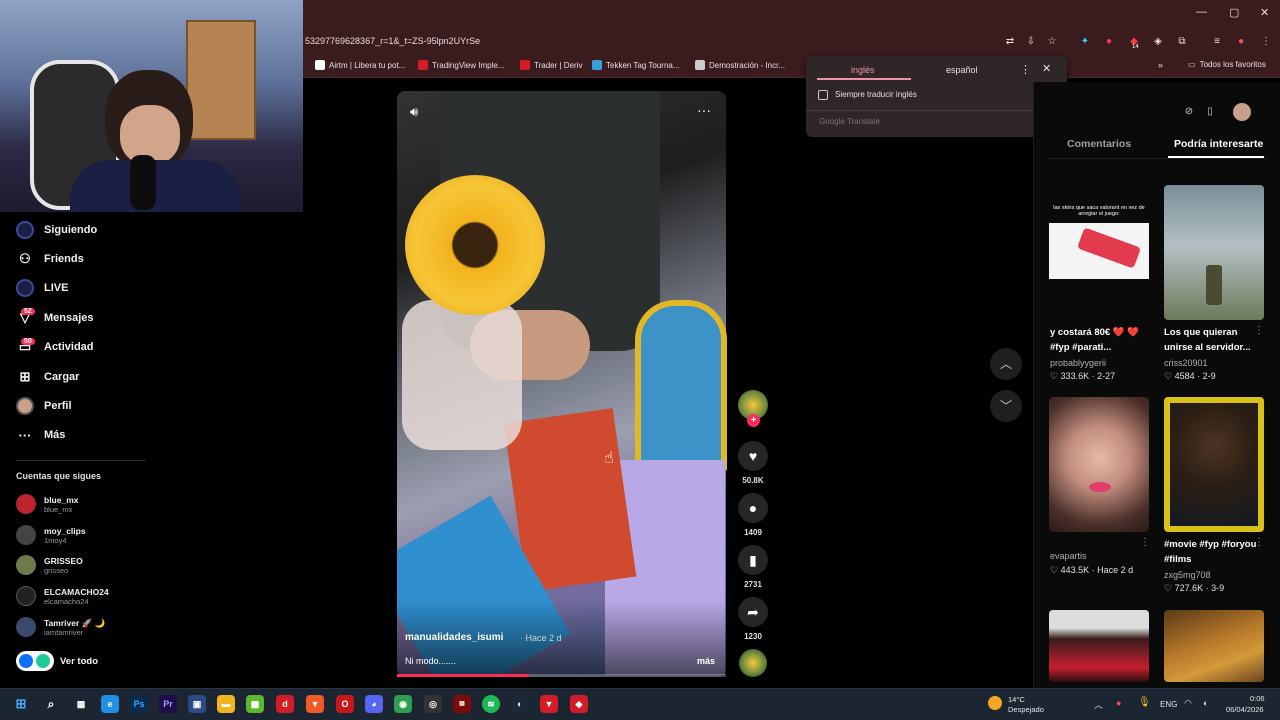  I want to click on app-icon: ▼, so click(549, 704).